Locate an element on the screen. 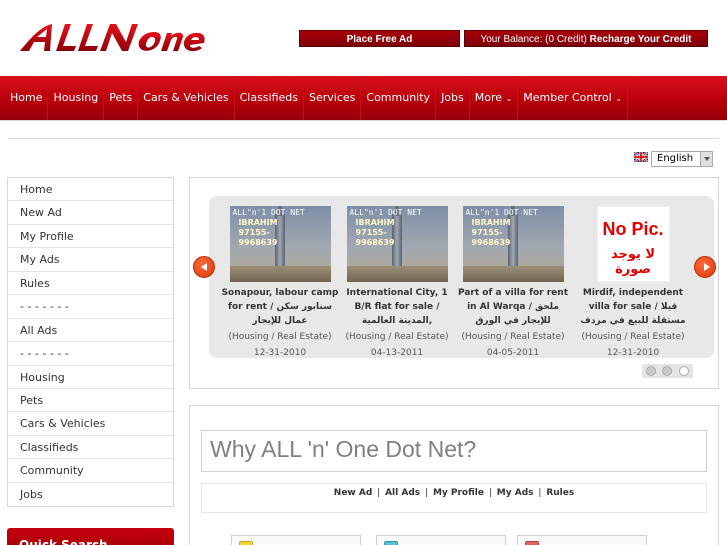 The height and width of the screenshot is (545, 727). language-selected: English is located at coordinates (675, 158).